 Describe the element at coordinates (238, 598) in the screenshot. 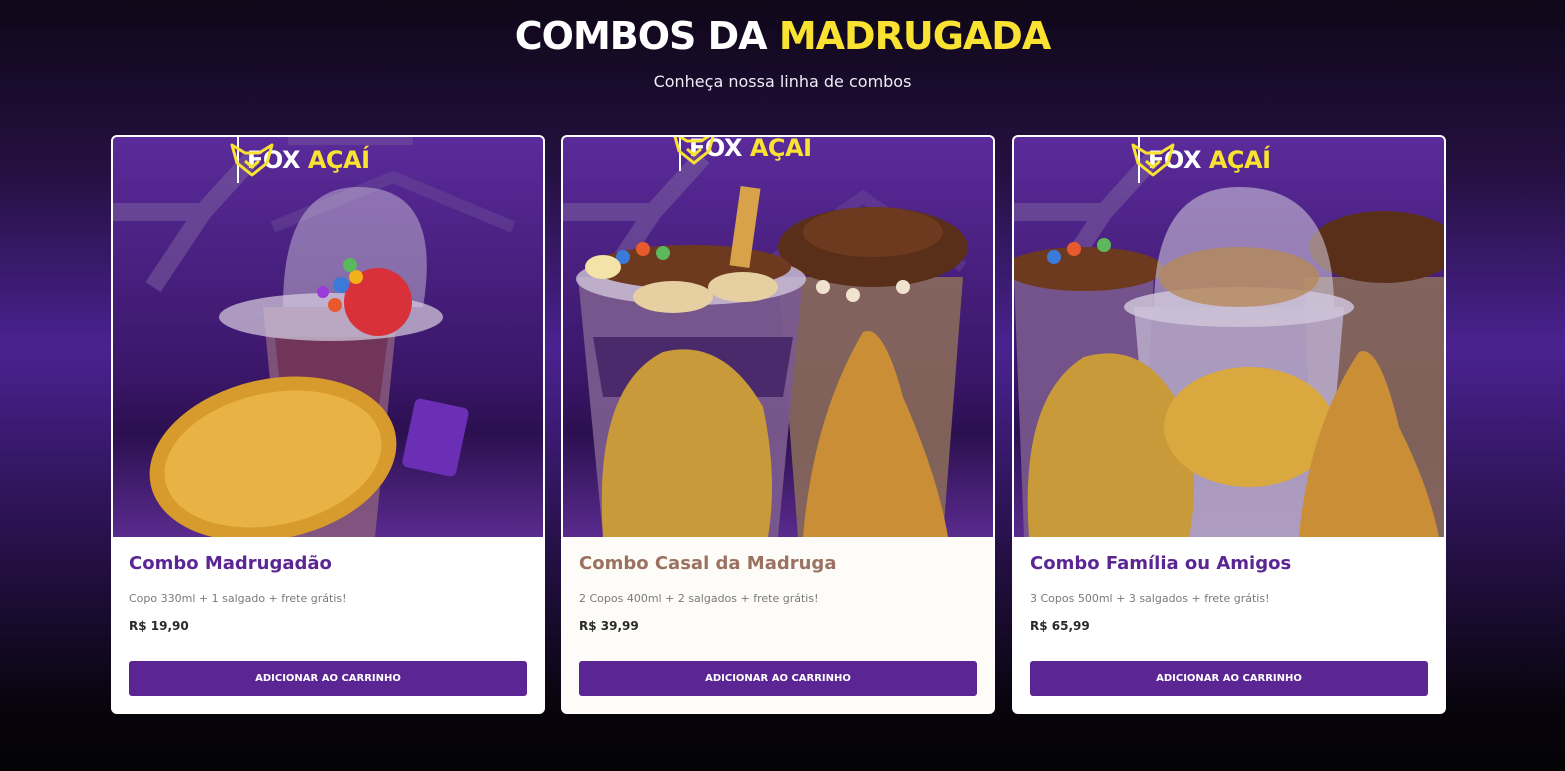

I see `product-description: Copo 330ml + 1 salgado + frete grátis!` at that location.